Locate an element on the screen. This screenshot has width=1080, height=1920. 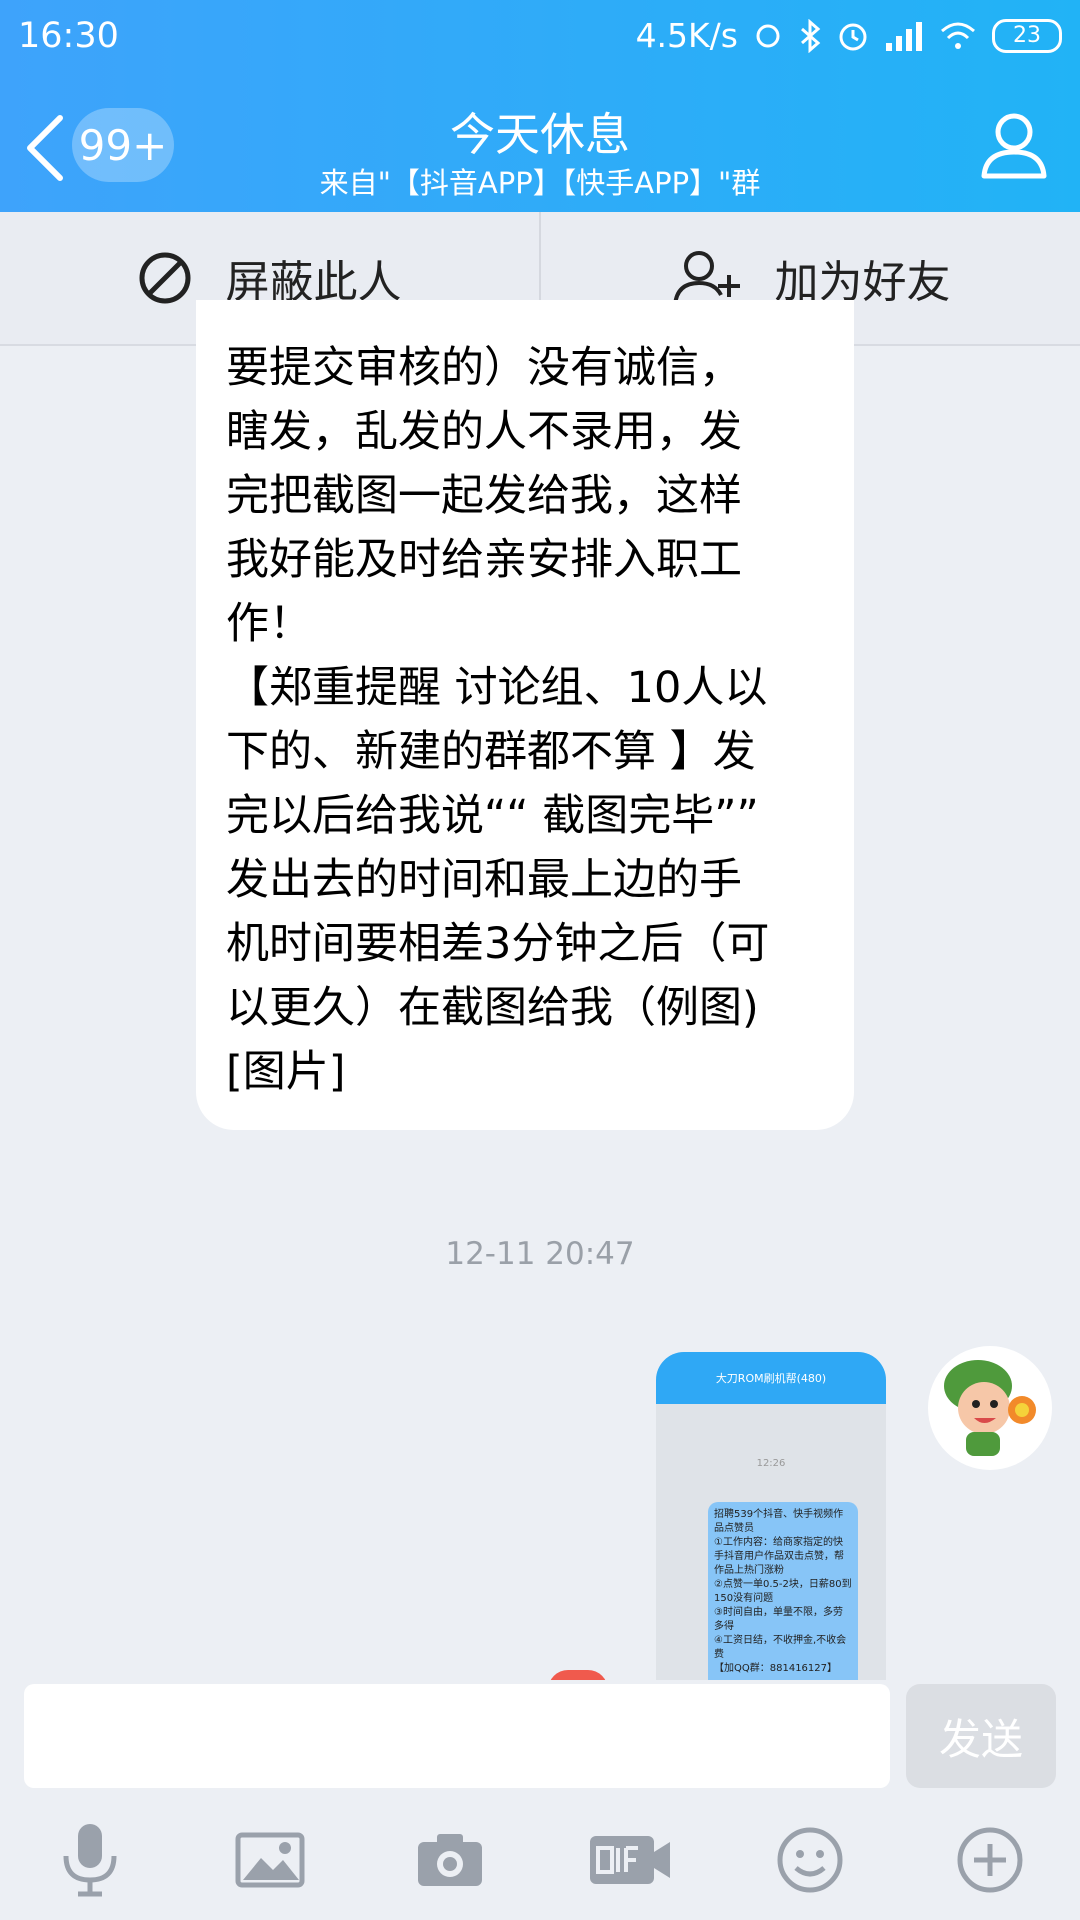
image-button is located at coordinates (270, 1860).